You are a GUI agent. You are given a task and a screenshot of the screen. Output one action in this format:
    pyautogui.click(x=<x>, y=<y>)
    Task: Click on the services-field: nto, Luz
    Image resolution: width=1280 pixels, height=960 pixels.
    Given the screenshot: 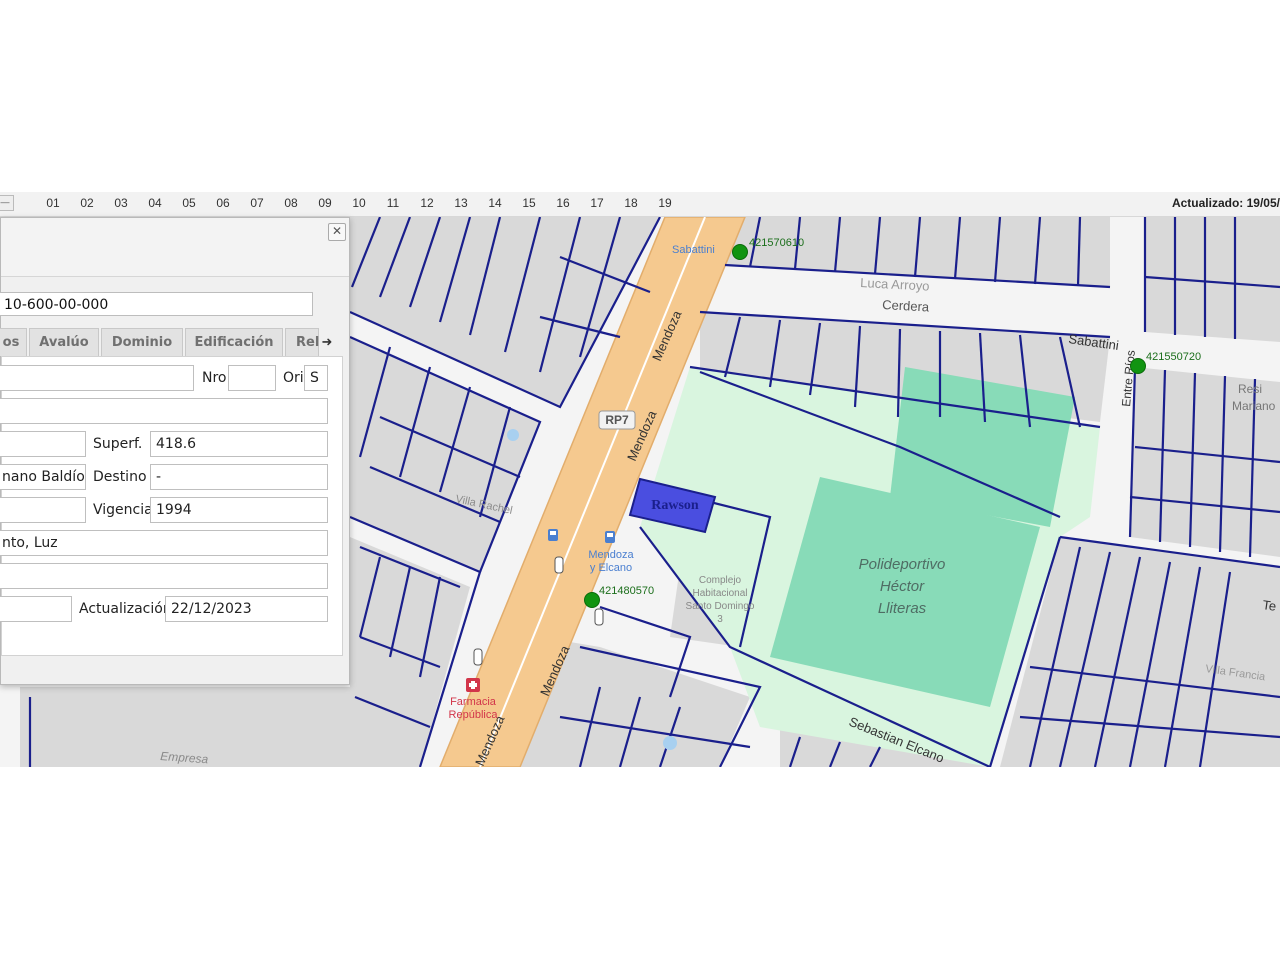 What is the action you would take?
    pyautogui.click(x=164, y=543)
    